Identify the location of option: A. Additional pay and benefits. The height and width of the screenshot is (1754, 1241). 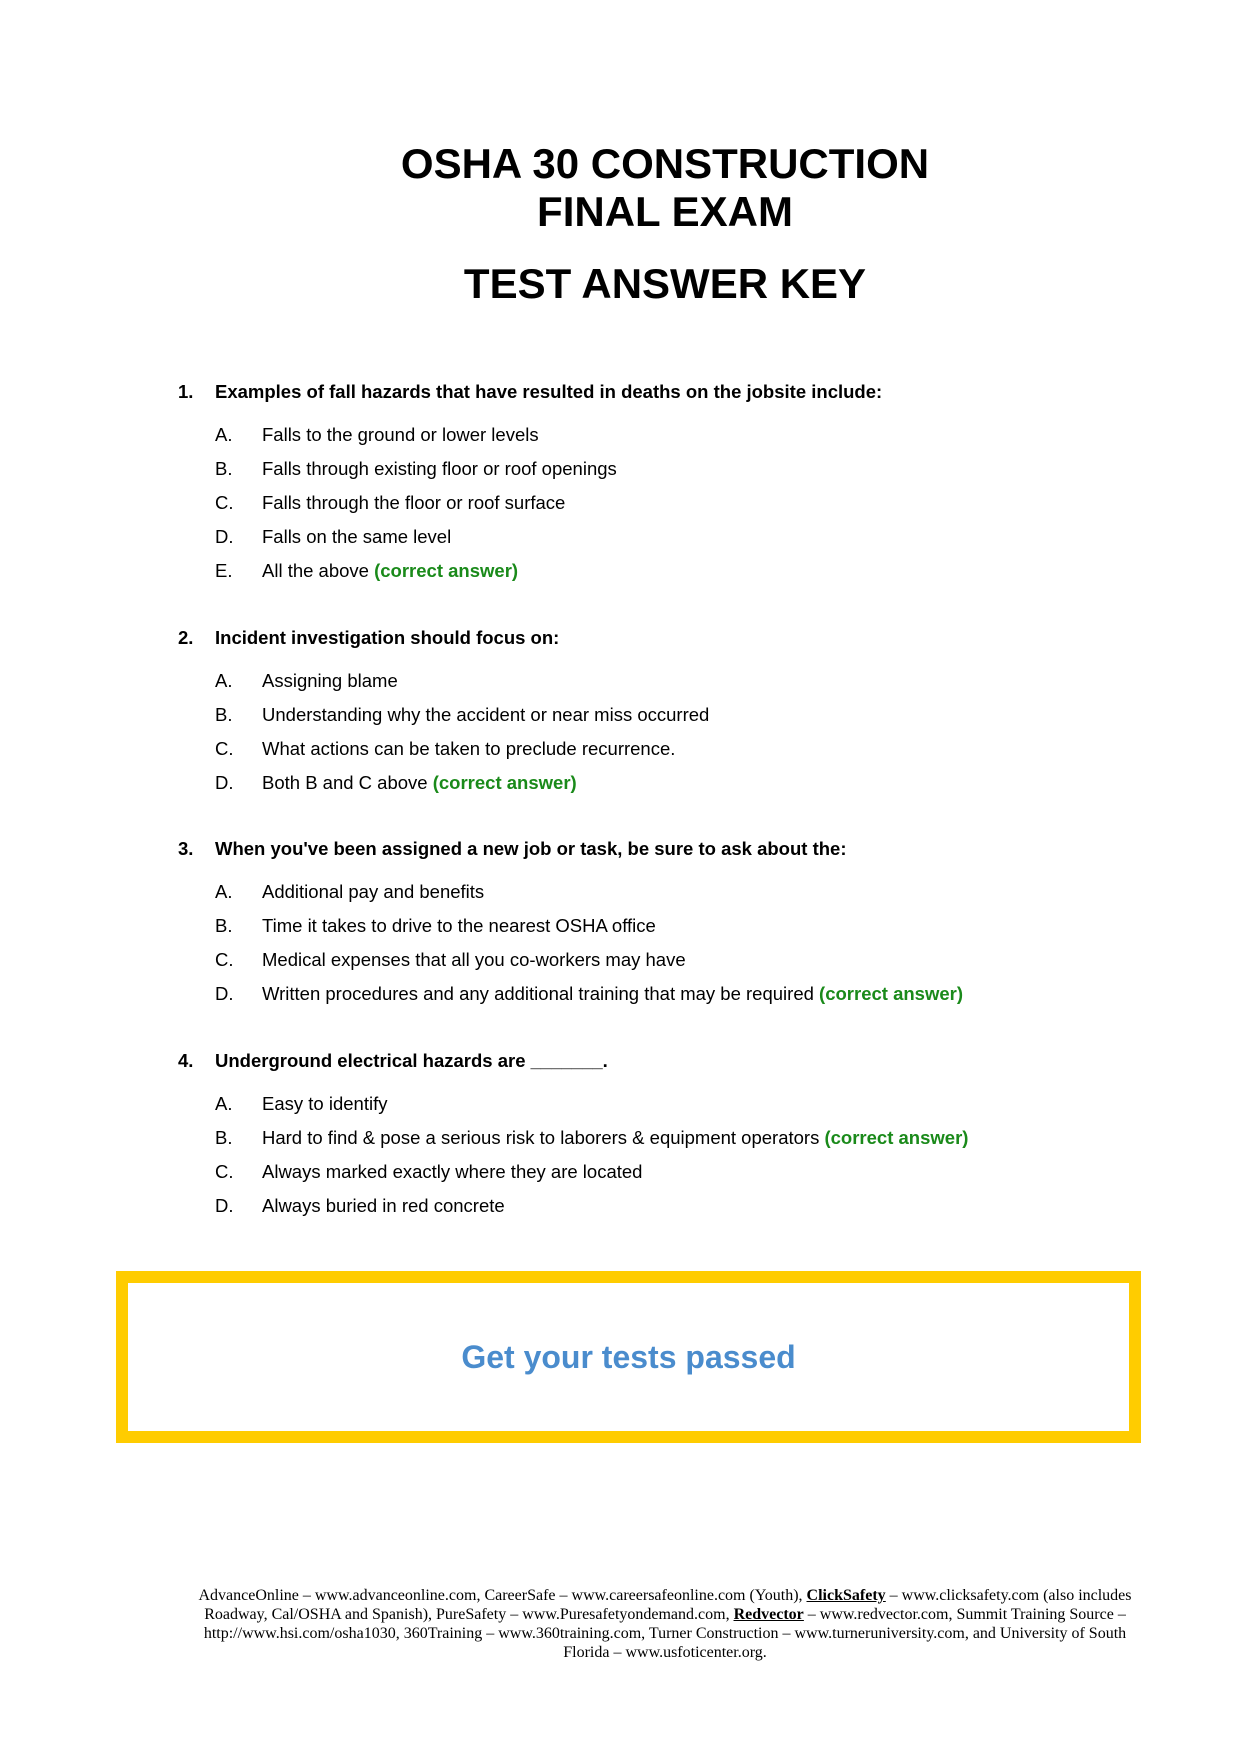
(646, 892).